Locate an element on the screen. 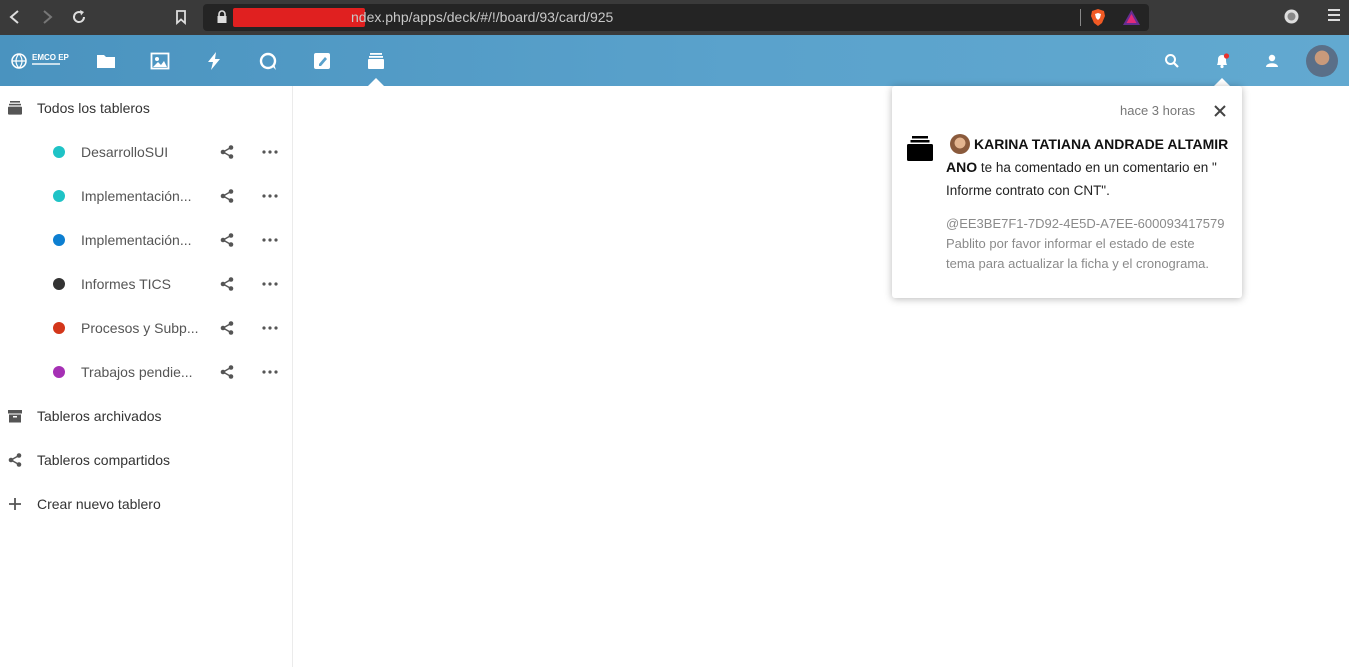  activity-icon is located at coordinates (214, 61).